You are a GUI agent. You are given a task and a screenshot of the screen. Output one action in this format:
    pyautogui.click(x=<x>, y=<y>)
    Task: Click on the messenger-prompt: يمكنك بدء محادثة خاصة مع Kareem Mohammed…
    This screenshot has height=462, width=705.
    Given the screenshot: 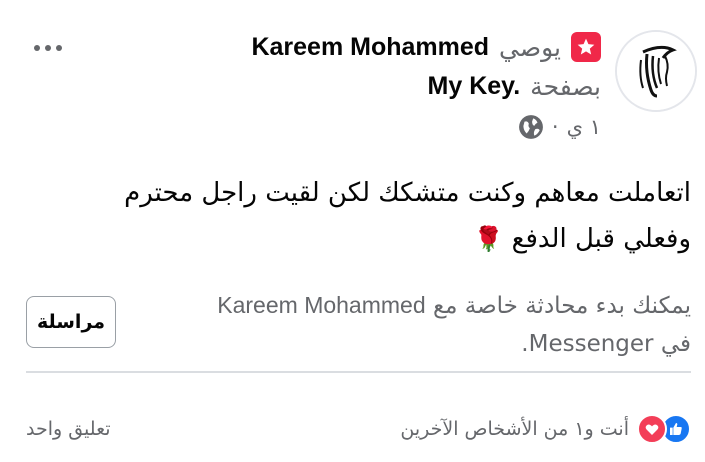 What is the action you would take?
    pyautogui.click(x=411, y=324)
    